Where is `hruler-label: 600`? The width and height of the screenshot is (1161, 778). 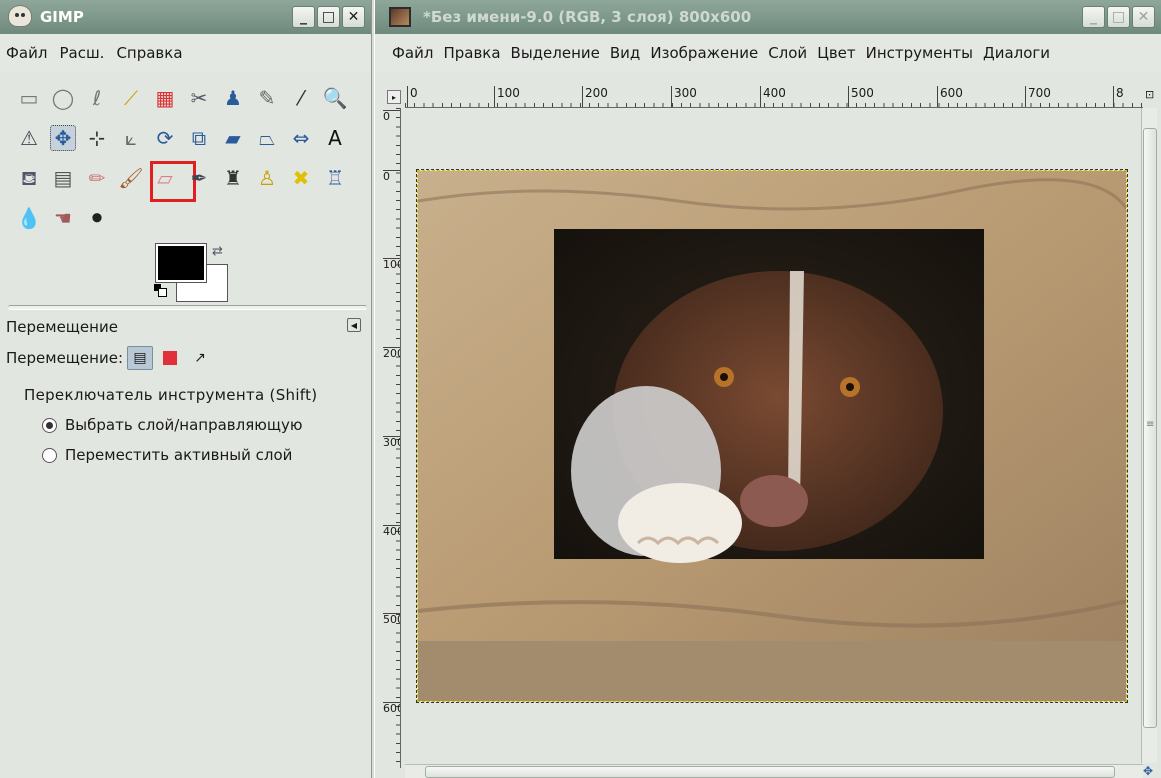 hruler-label: 600 is located at coordinates (950, 96).